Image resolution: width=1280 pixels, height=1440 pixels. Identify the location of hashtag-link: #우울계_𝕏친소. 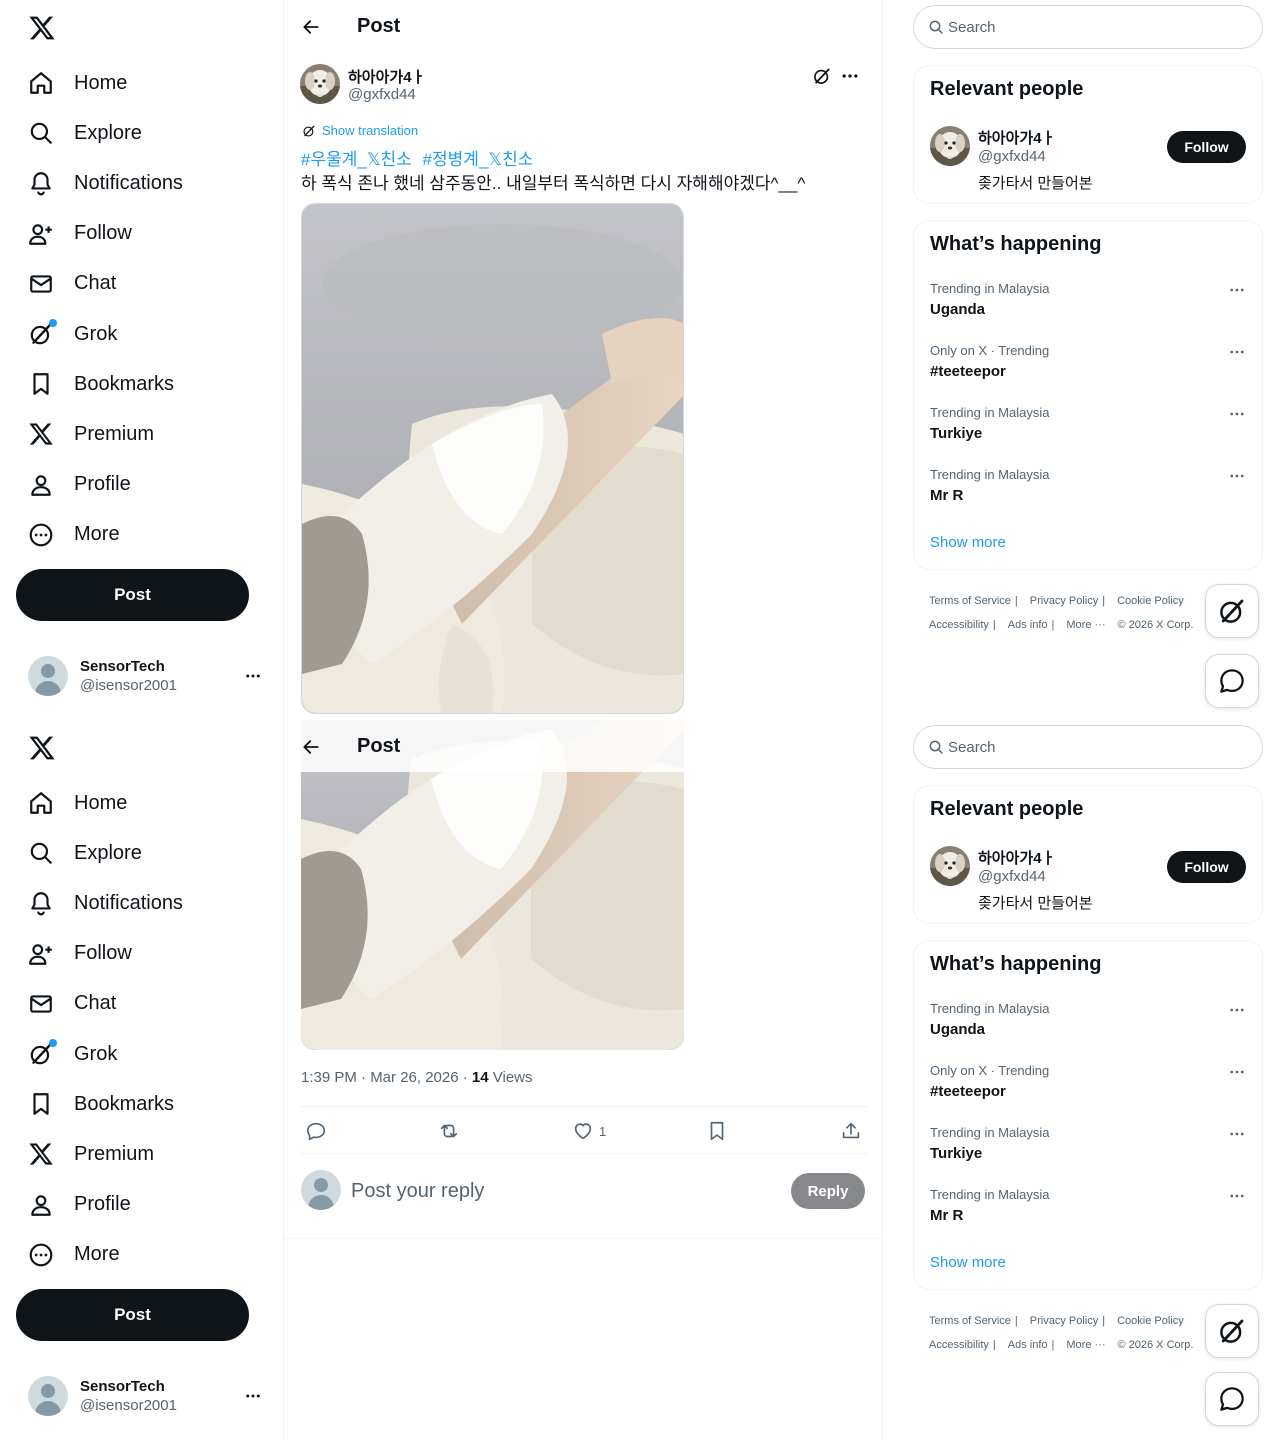
(356, 159).